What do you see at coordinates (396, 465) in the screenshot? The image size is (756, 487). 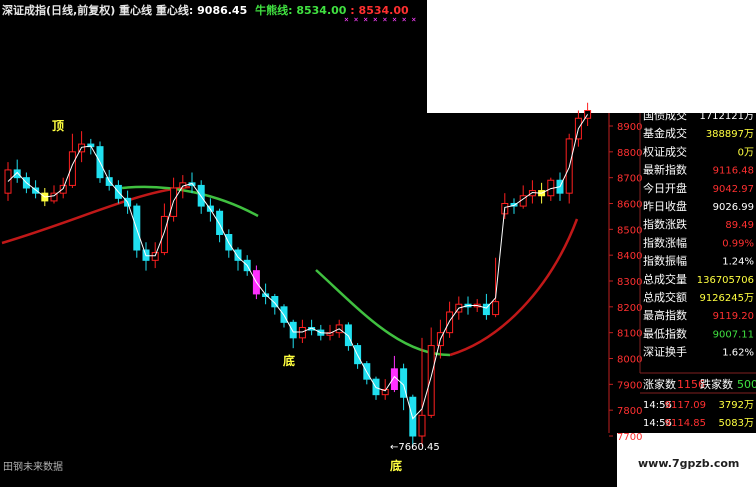 I see `bottom-annotation-2: 底` at bounding box center [396, 465].